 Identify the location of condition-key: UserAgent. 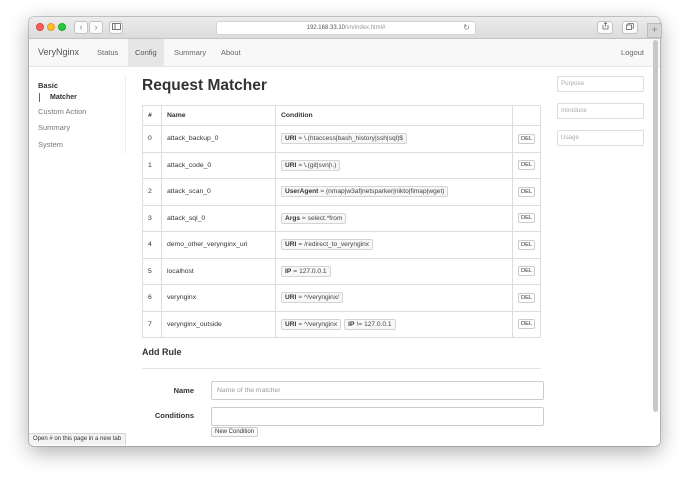
(302, 192).